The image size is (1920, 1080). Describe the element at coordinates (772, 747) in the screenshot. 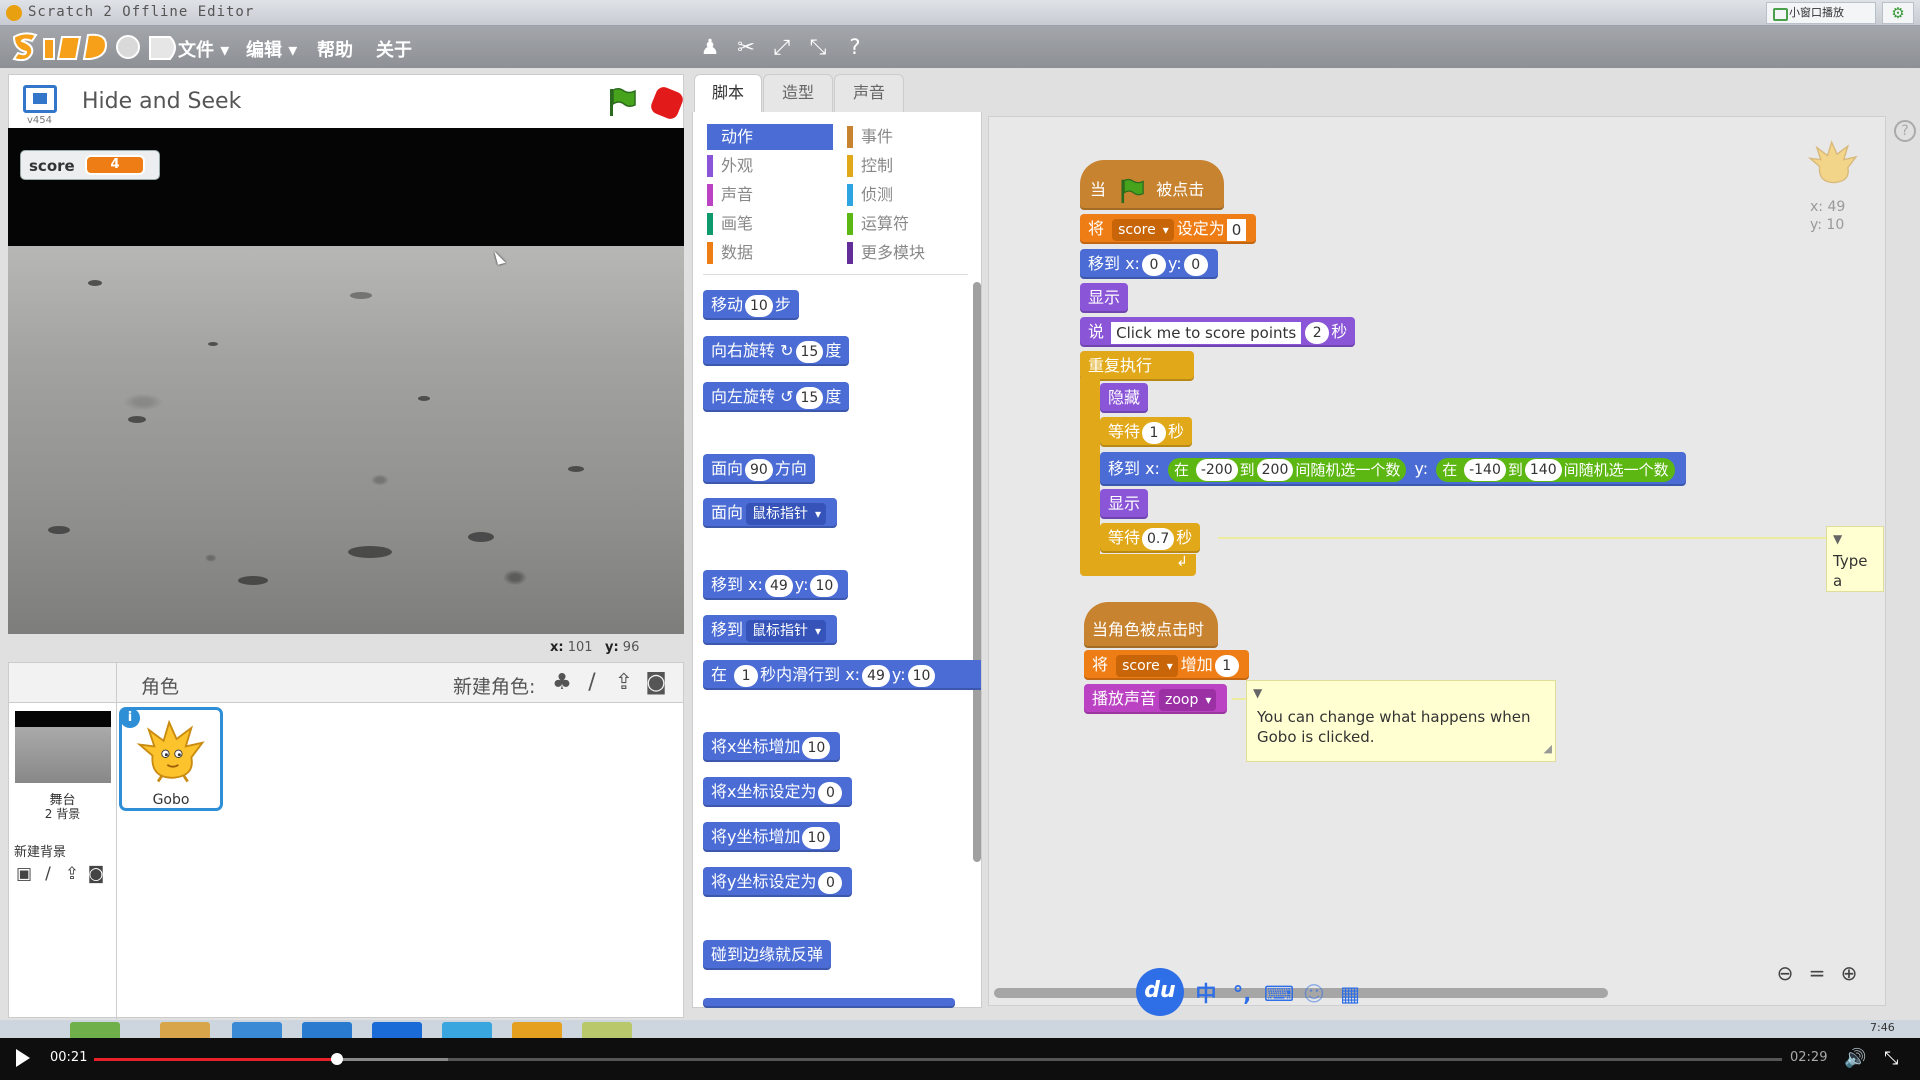

I see `block-change-x: 将x坐标增加 10` at that location.